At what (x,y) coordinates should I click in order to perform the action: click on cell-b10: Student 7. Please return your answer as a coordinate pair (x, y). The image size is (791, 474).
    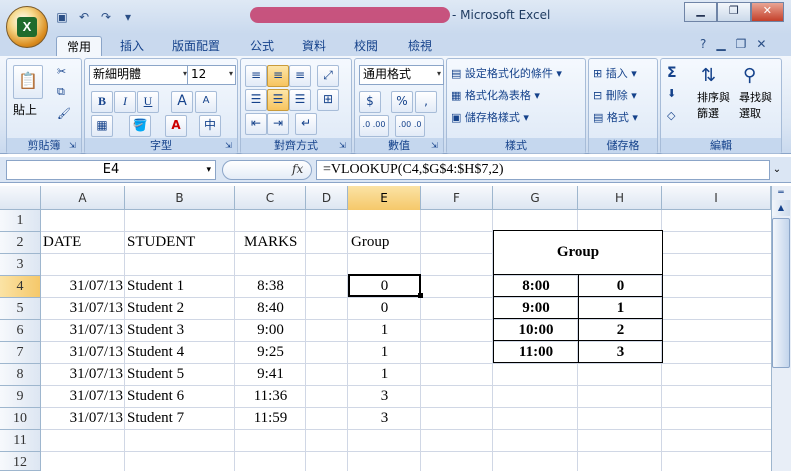
    Looking at the image, I should click on (155, 418).